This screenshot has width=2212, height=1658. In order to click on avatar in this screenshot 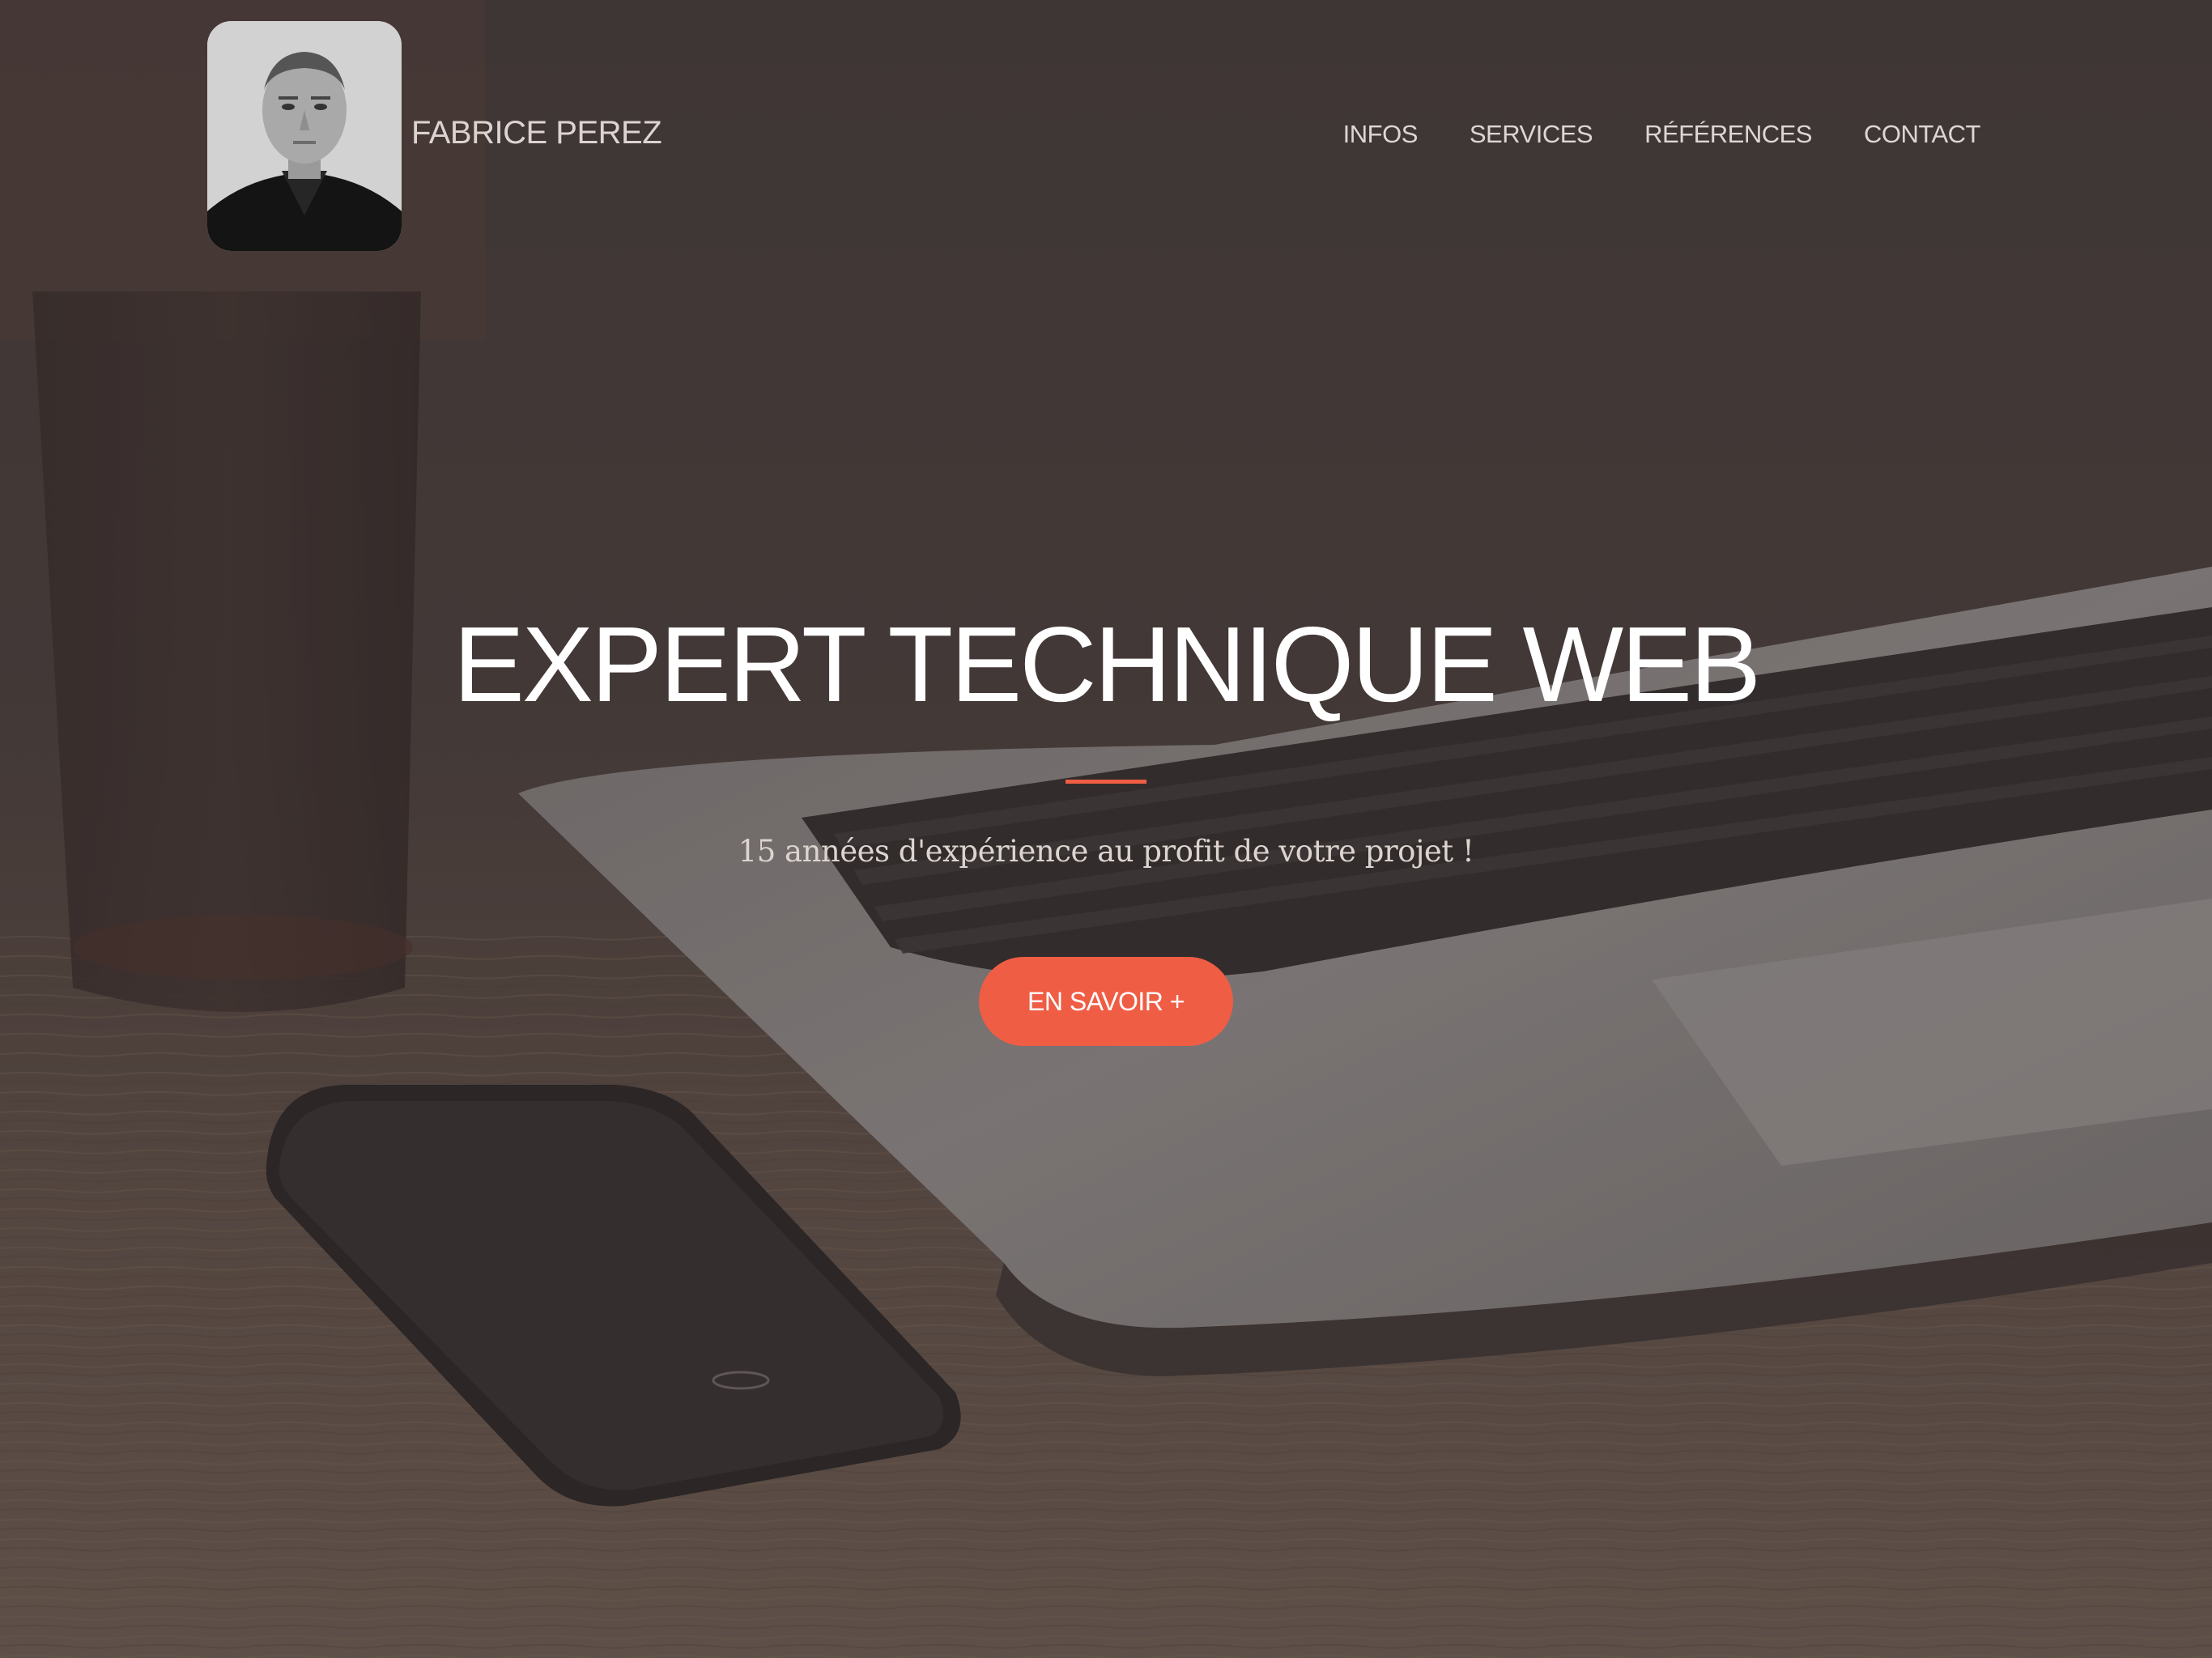, I will do `click(305, 136)`.